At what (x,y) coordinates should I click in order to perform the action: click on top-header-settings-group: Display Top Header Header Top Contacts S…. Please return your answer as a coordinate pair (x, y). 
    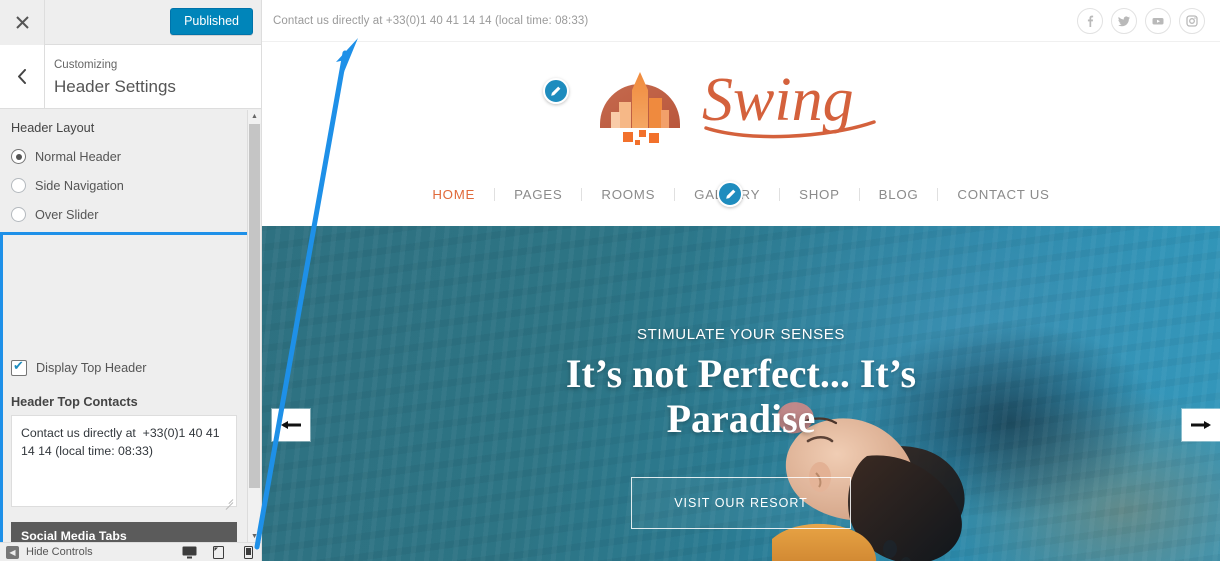
    Looking at the image, I should click on (123, 451).